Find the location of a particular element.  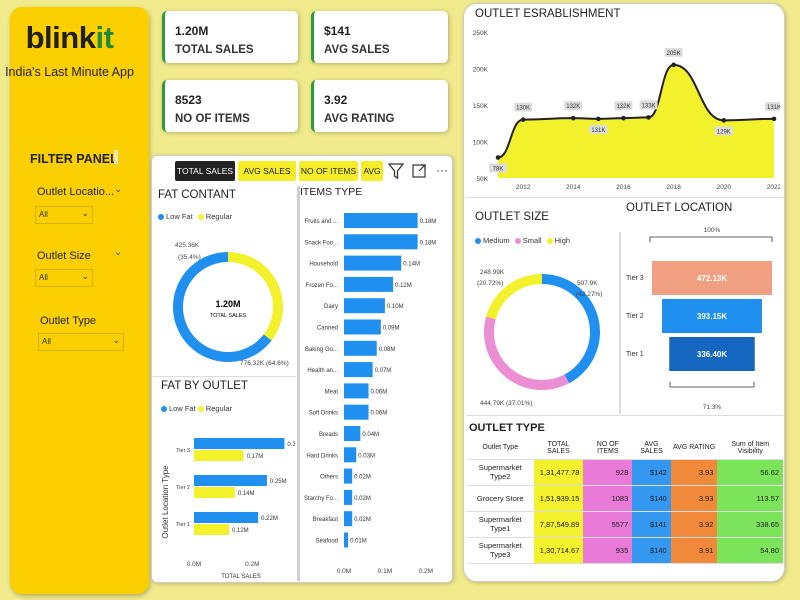

y-tick-label: 250K is located at coordinates (481, 33).